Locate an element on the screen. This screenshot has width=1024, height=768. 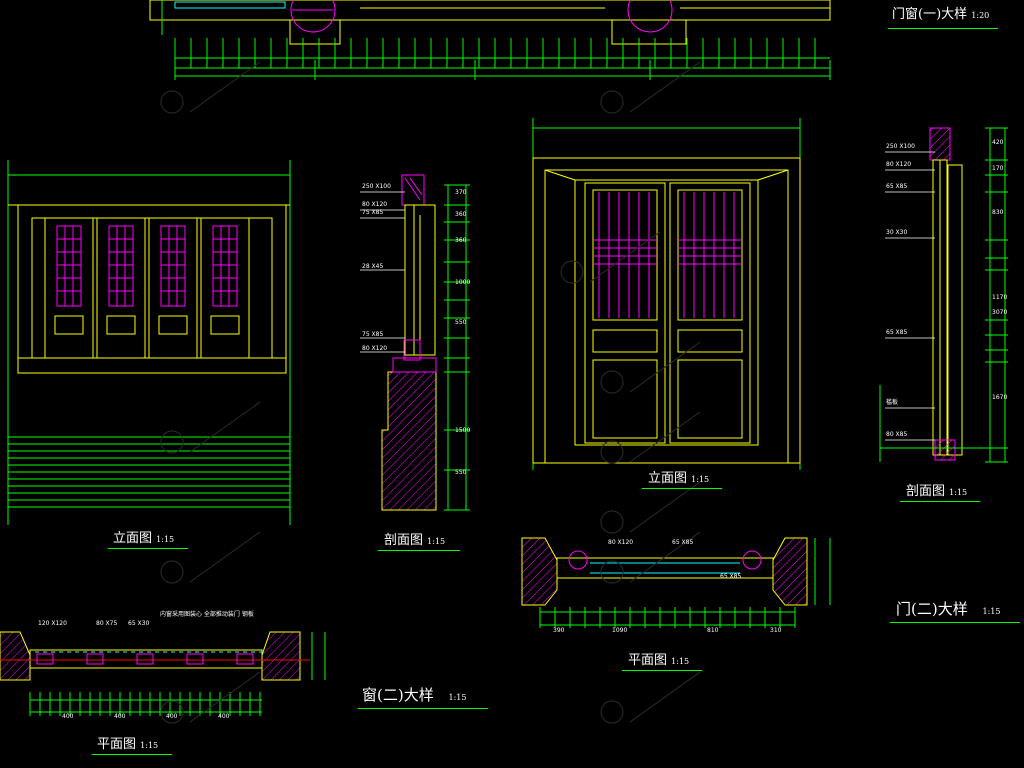
view-elevation-door: 立面图 1:15 is located at coordinates (678, 478).